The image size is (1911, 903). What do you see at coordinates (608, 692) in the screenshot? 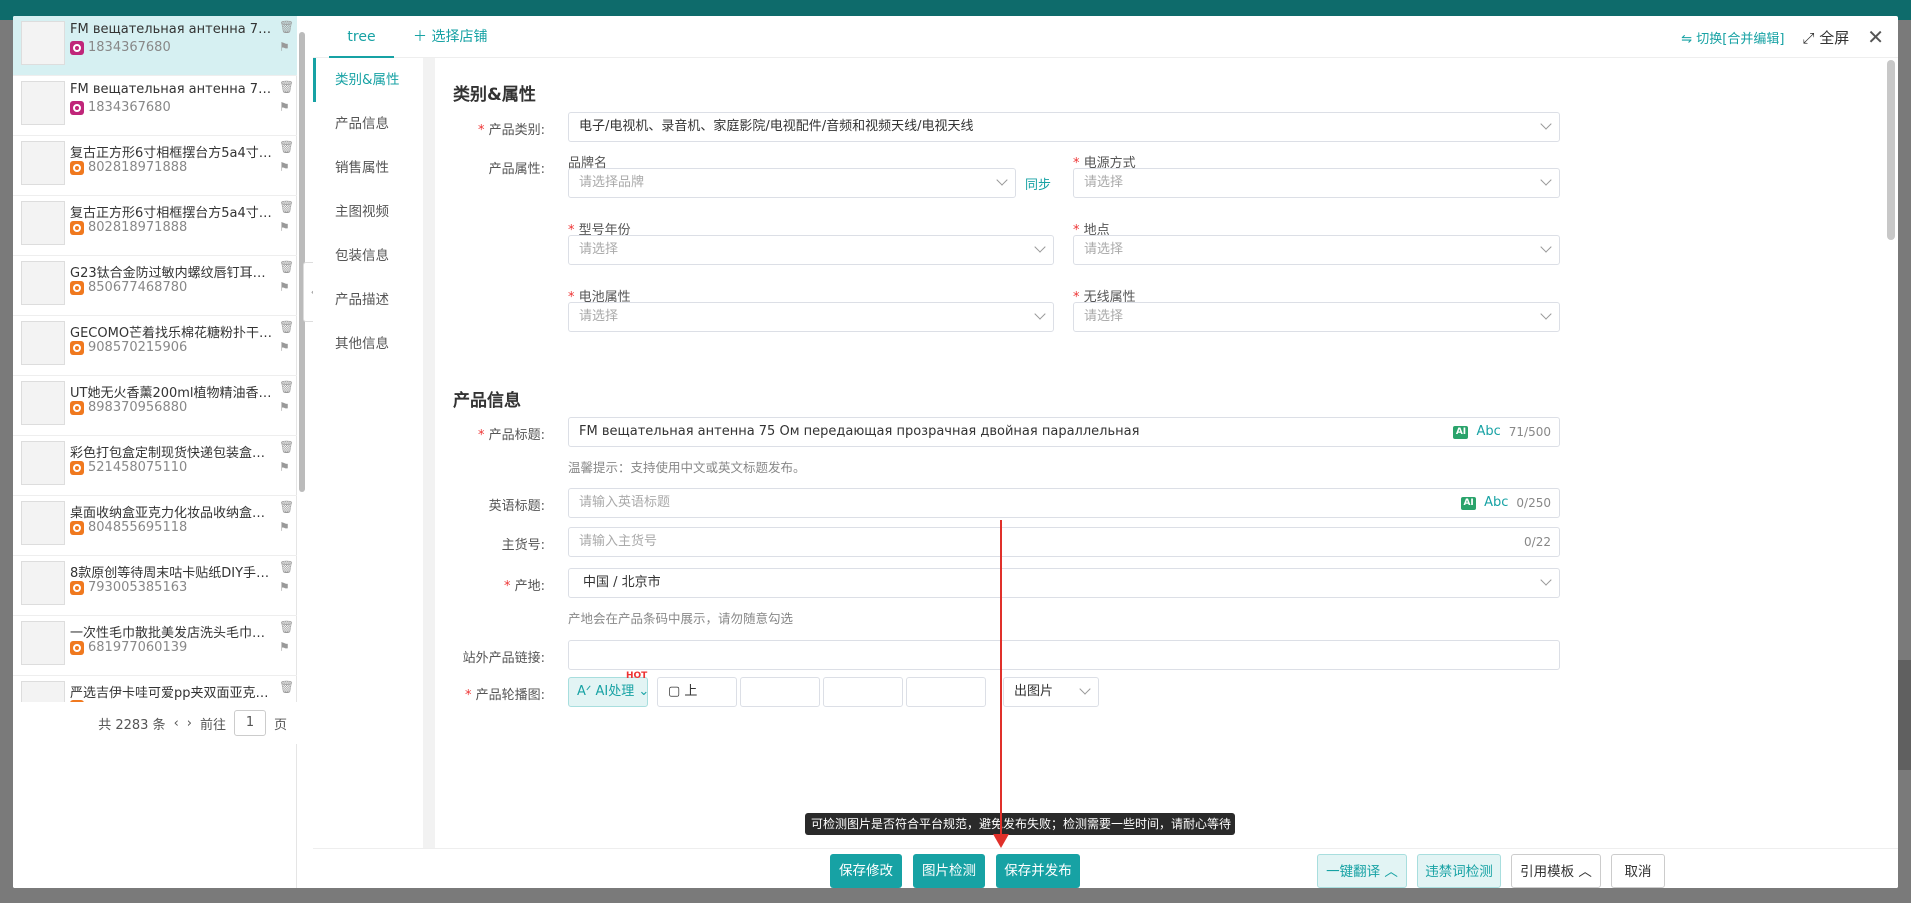
I see `ai-process-button: Aᐟ AI处理 ⌄` at bounding box center [608, 692].